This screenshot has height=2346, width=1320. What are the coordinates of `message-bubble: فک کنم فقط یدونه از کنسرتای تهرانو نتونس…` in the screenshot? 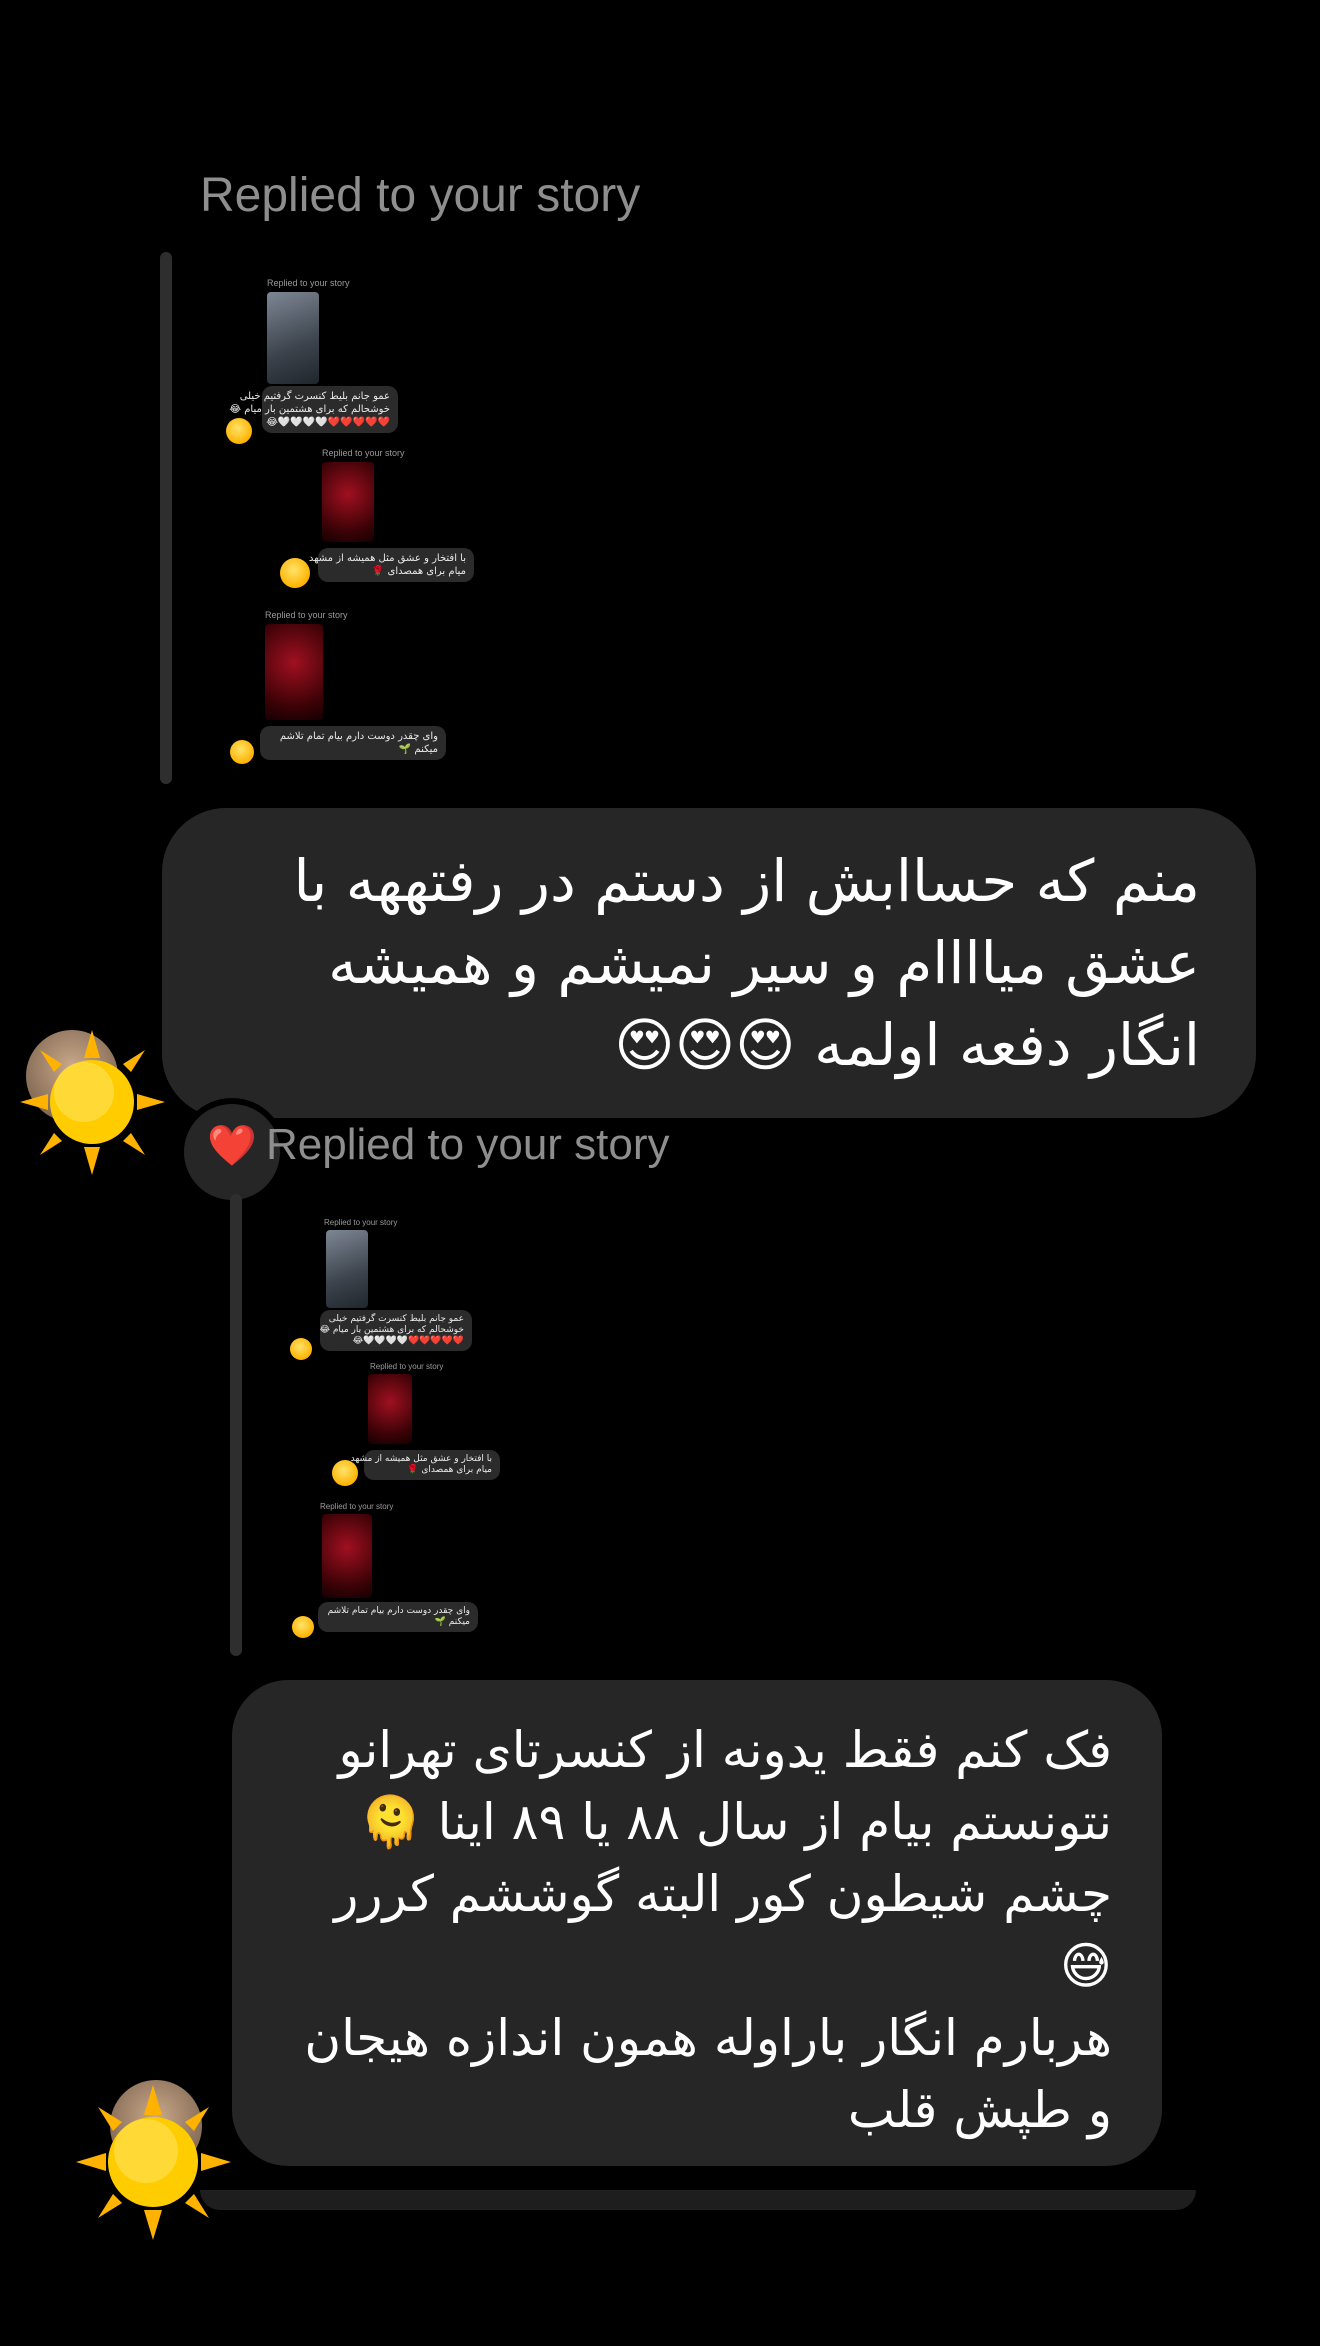 It's located at (697, 1923).